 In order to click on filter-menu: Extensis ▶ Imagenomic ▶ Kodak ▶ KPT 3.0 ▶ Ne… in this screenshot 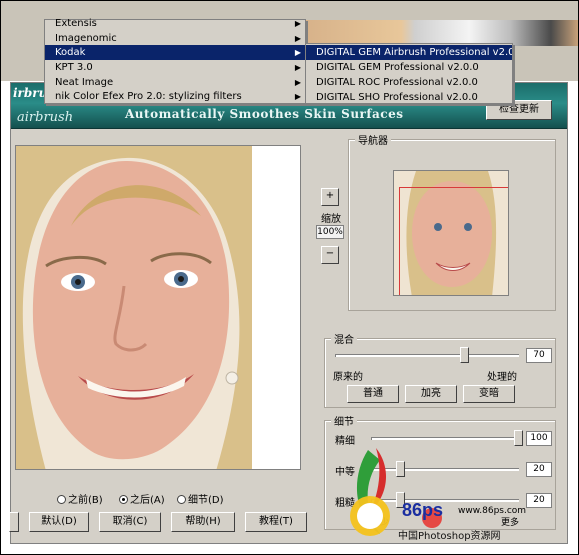, I will do `click(175, 60)`.